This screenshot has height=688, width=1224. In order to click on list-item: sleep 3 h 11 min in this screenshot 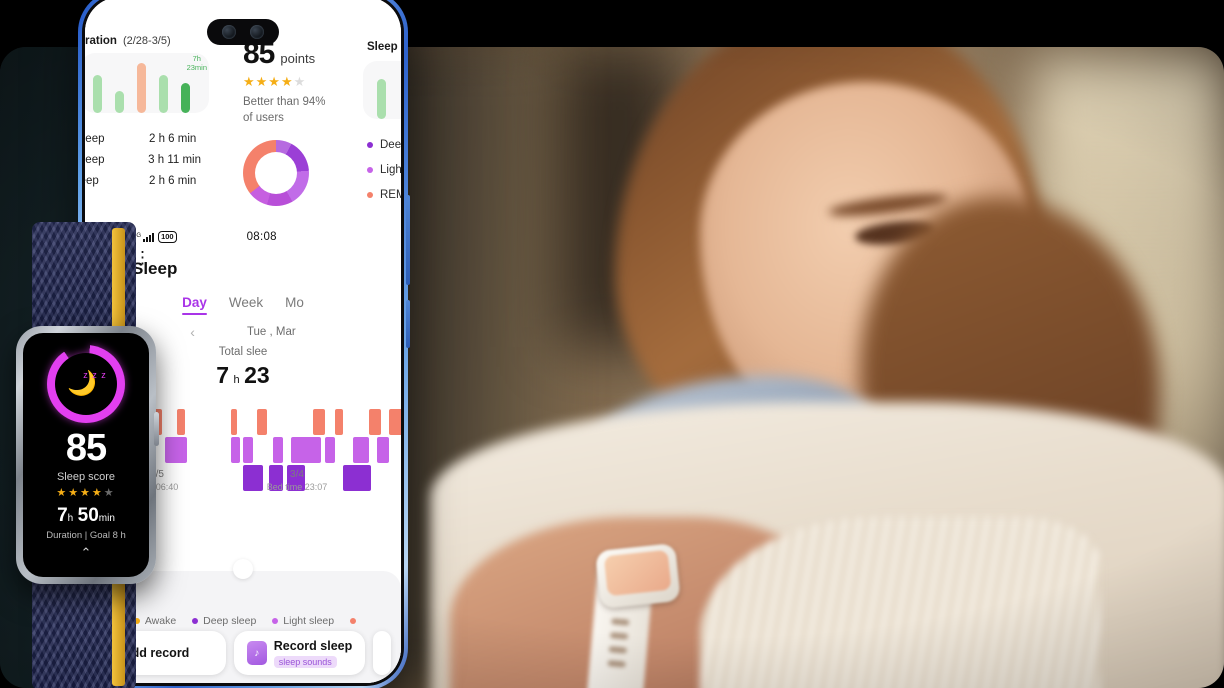, I will do `click(143, 160)`.